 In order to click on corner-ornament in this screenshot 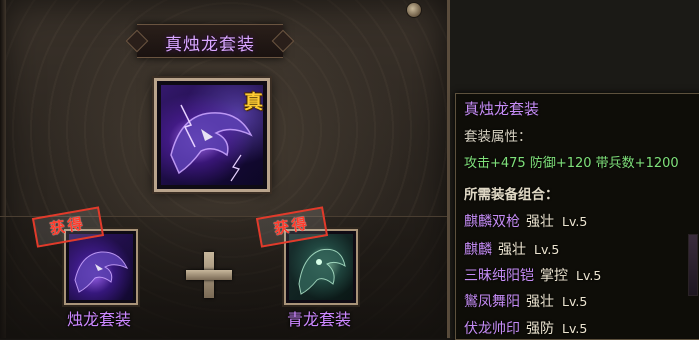, I will do `click(414, 10)`.